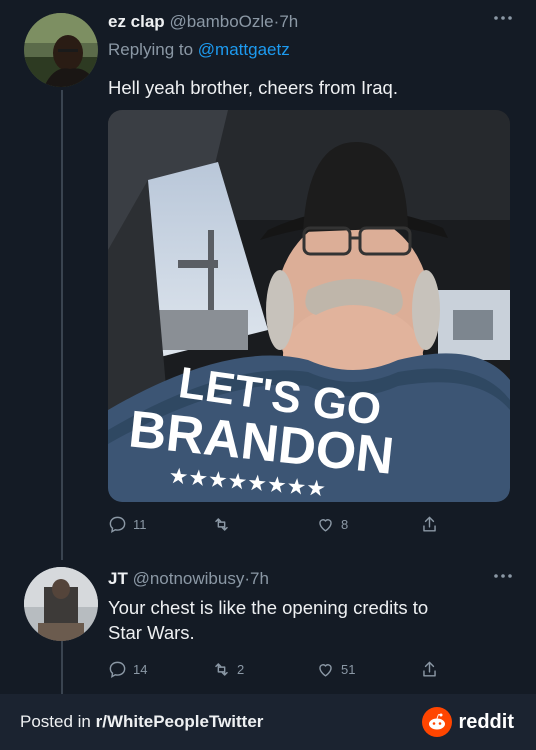 The height and width of the screenshot is (750, 536). I want to click on avatar-jt, so click(61, 604).